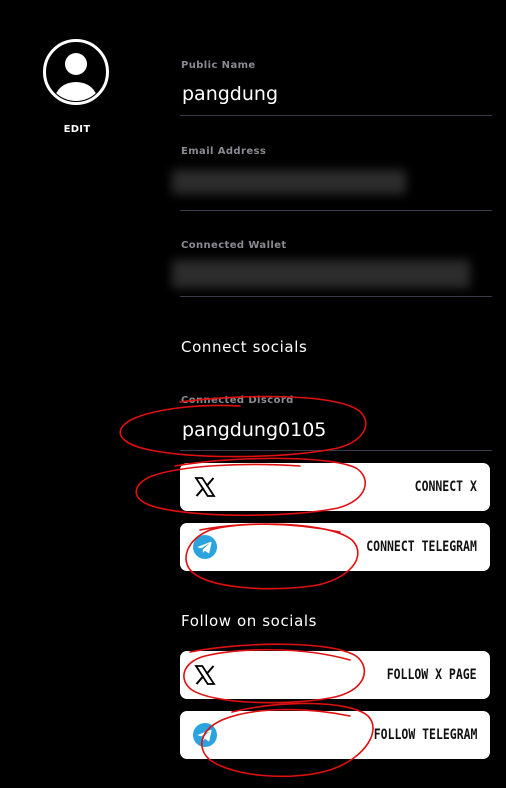  Describe the element at coordinates (237, 400) in the screenshot. I see `discord-label: Connected Discord` at that location.